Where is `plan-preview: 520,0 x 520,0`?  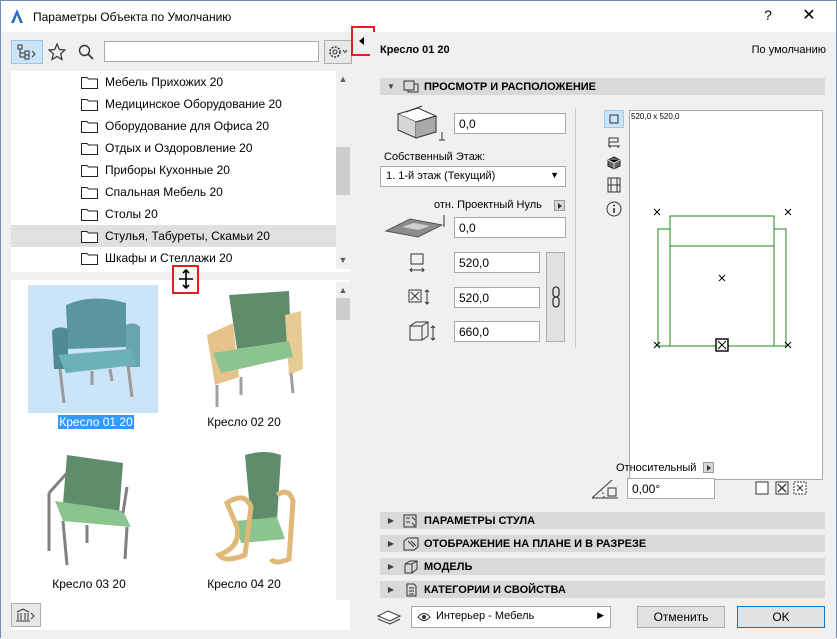 plan-preview: 520,0 x 520,0 is located at coordinates (726, 295).